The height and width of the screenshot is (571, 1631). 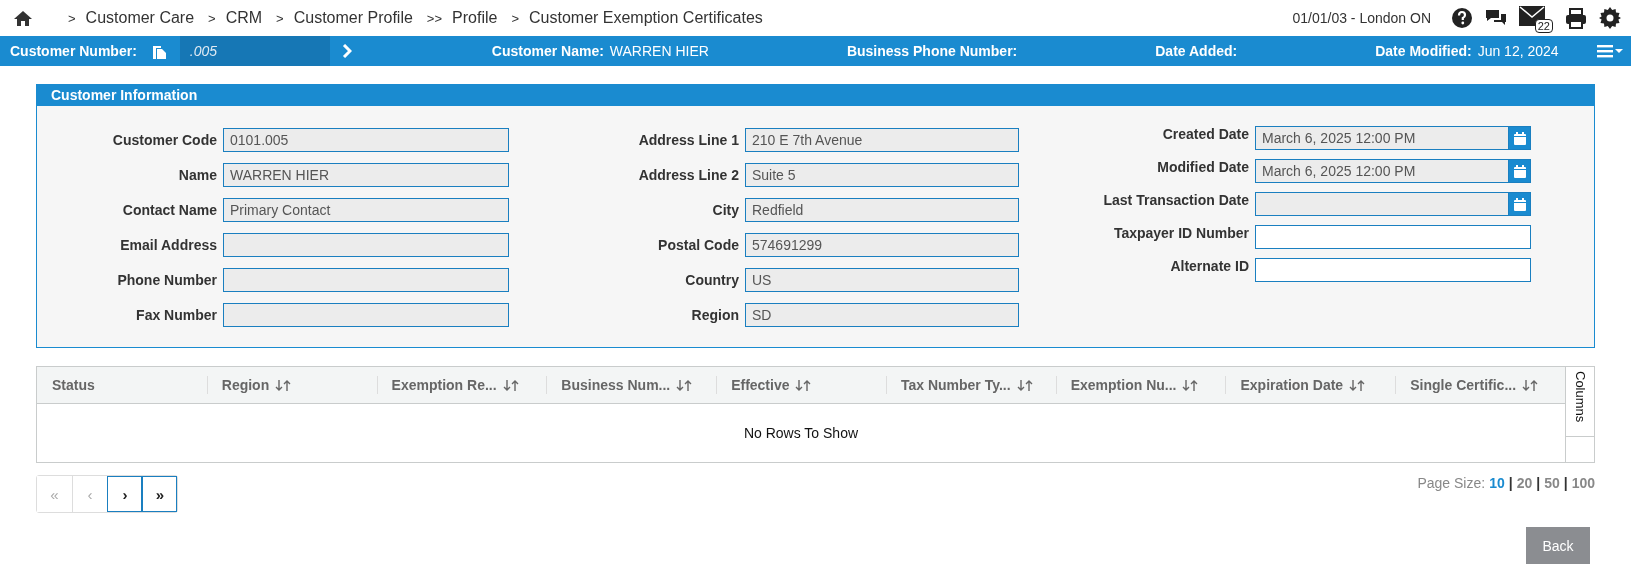 What do you see at coordinates (760, 385) in the screenshot?
I see `column-header: Effective` at bounding box center [760, 385].